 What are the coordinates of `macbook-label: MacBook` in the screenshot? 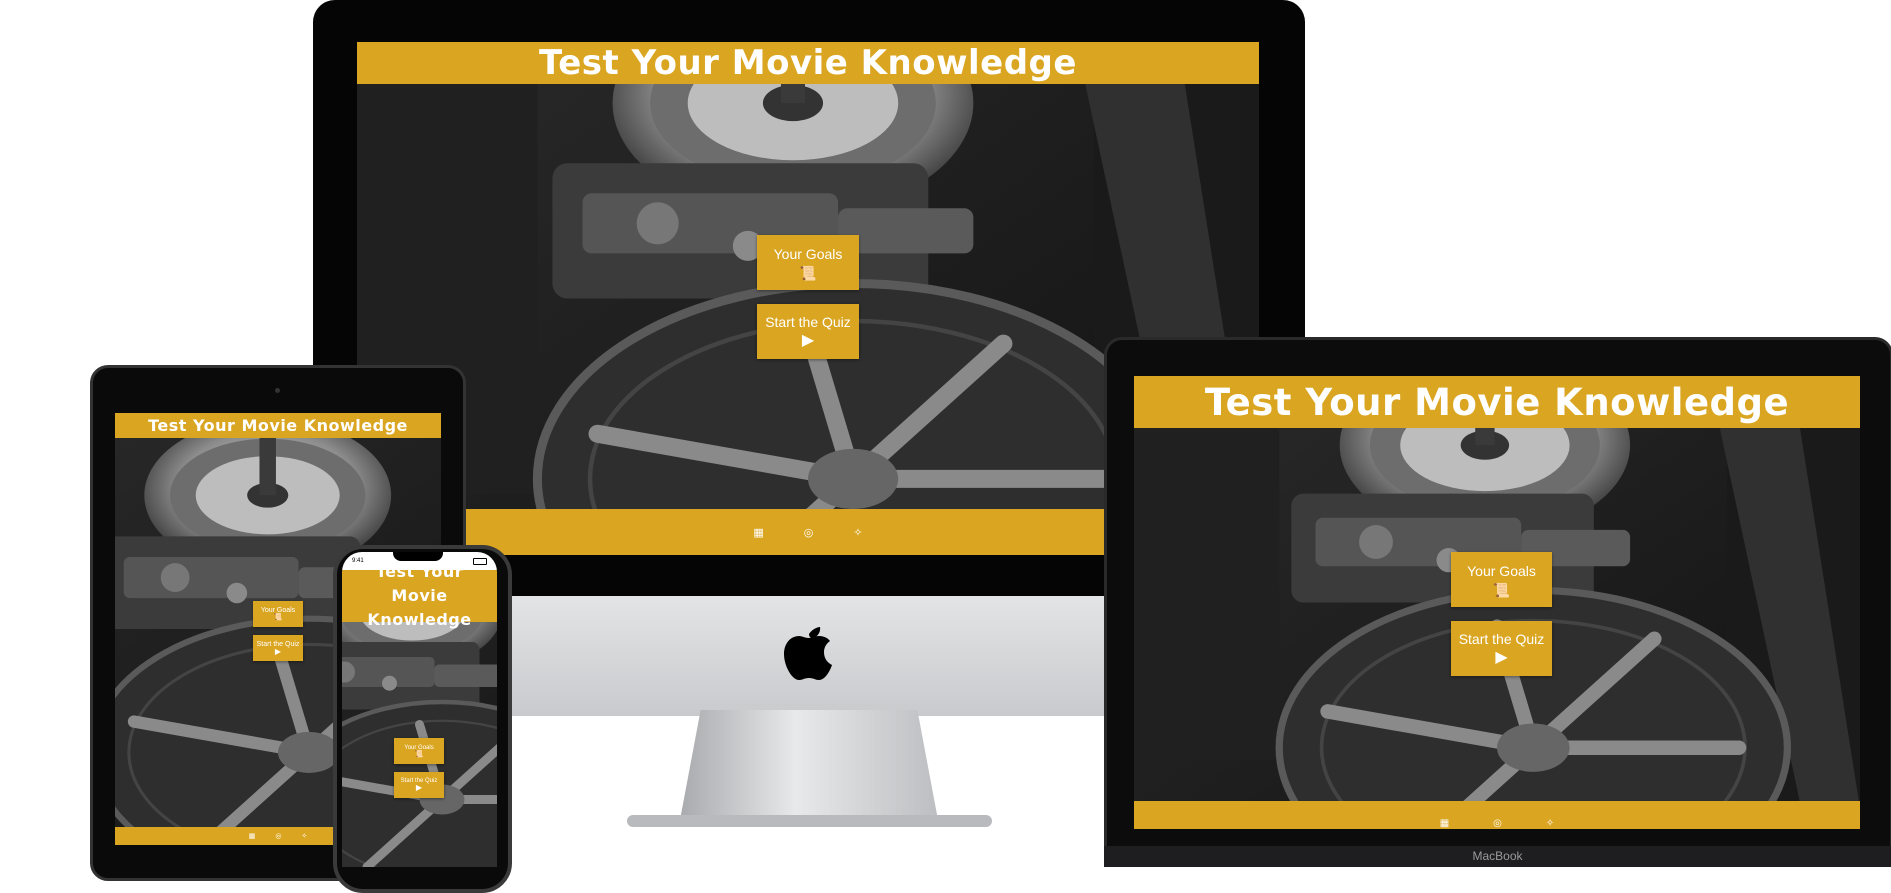 It's located at (1497, 856).